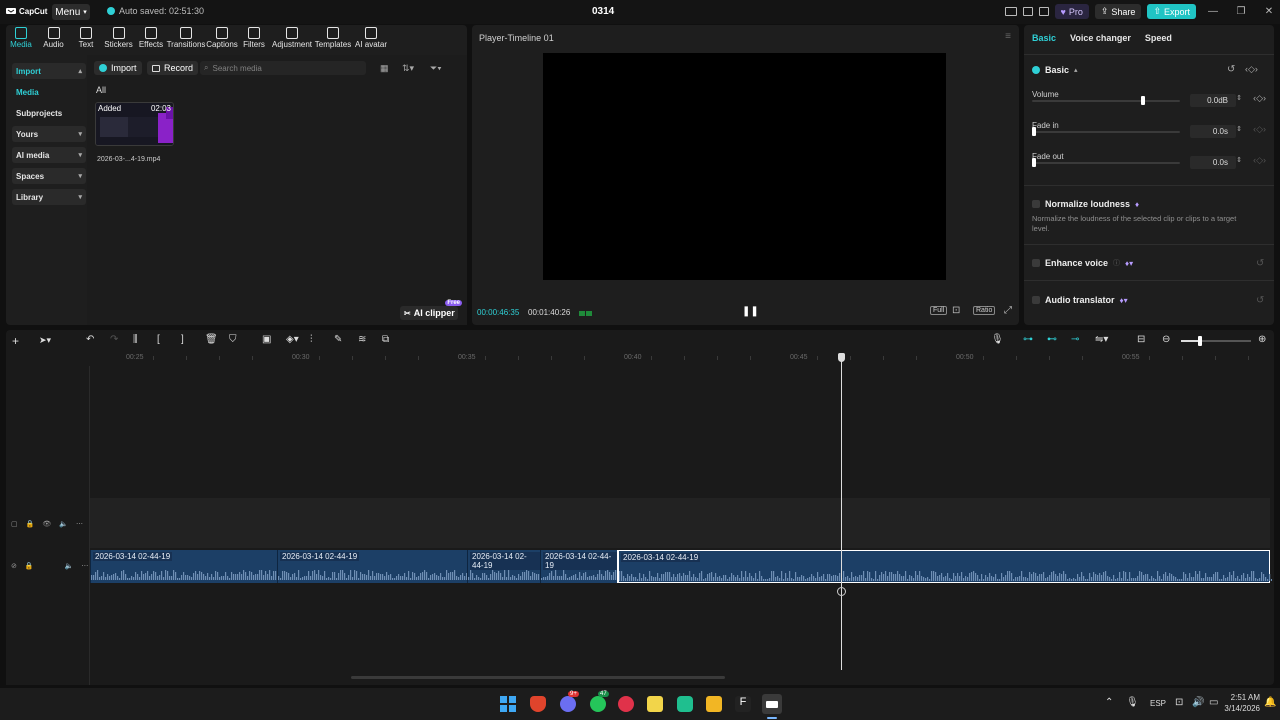 The image size is (1280, 720). What do you see at coordinates (744, 166) in the screenshot?
I see `video-preview` at bounding box center [744, 166].